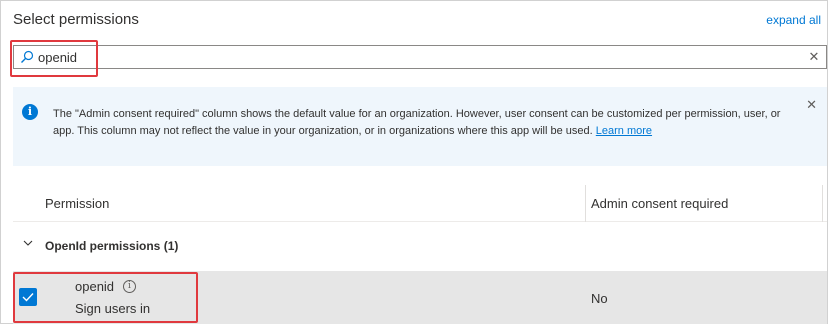  Describe the element at coordinates (420, 246) in the screenshot. I see `permission-group-header: OpenId permissions (1)` at that location.